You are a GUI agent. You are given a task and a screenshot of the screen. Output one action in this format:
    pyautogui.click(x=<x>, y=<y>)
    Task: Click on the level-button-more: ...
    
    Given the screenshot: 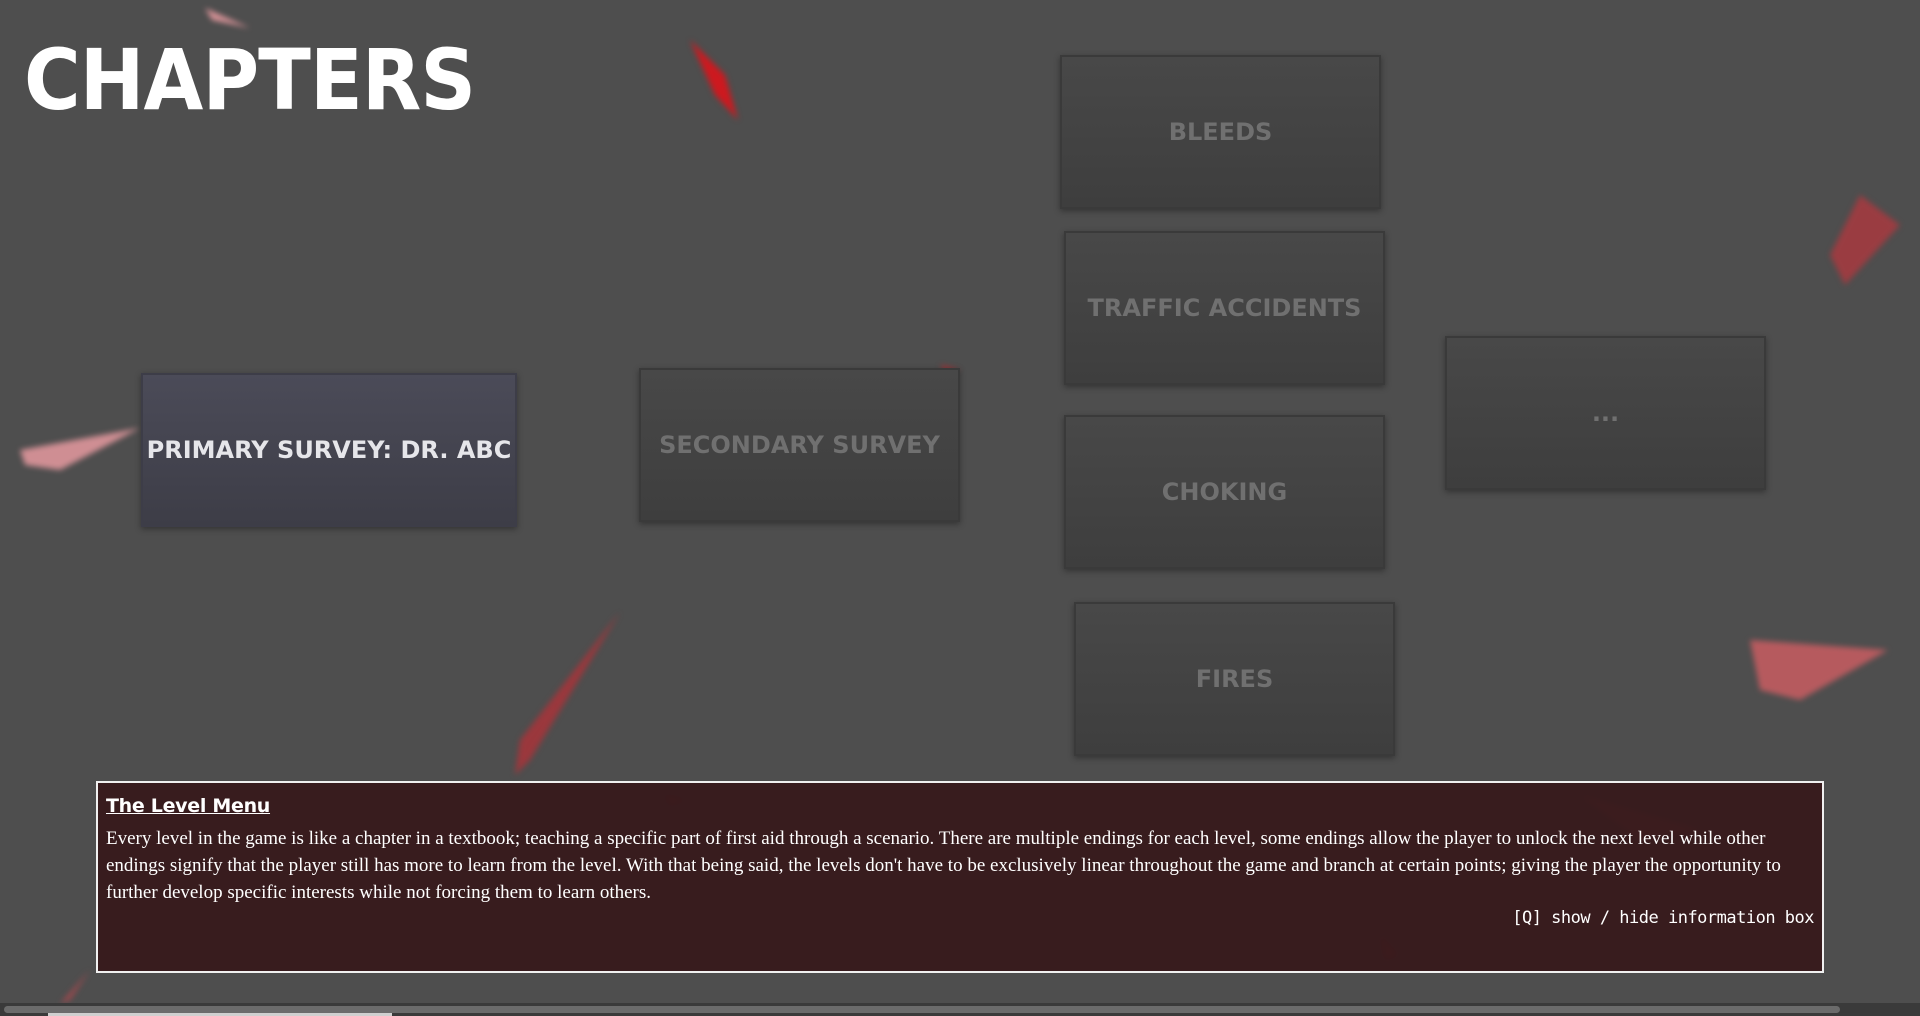 What is the action you would take?
    pyautogui.click(x=1605, y=413)
    